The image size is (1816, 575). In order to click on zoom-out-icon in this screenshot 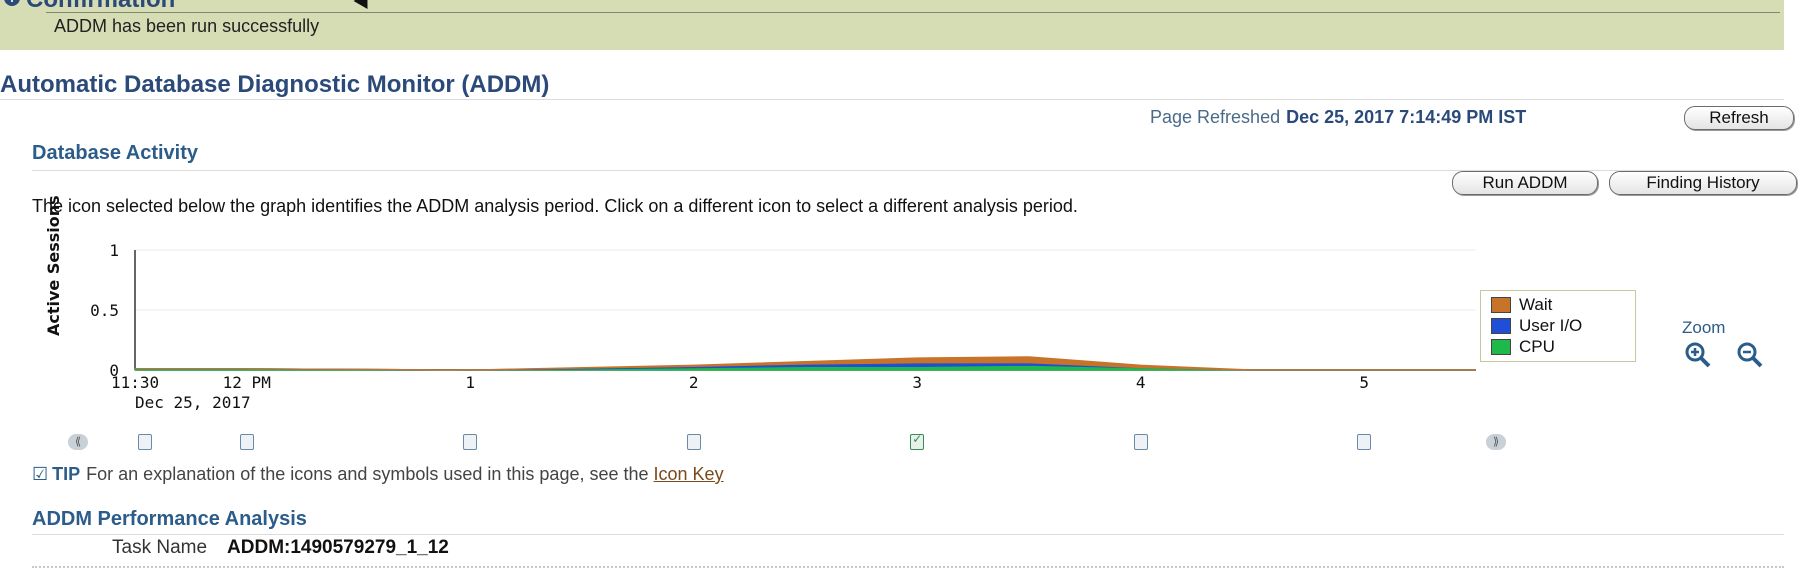, I will do `click(1751, 356)`.